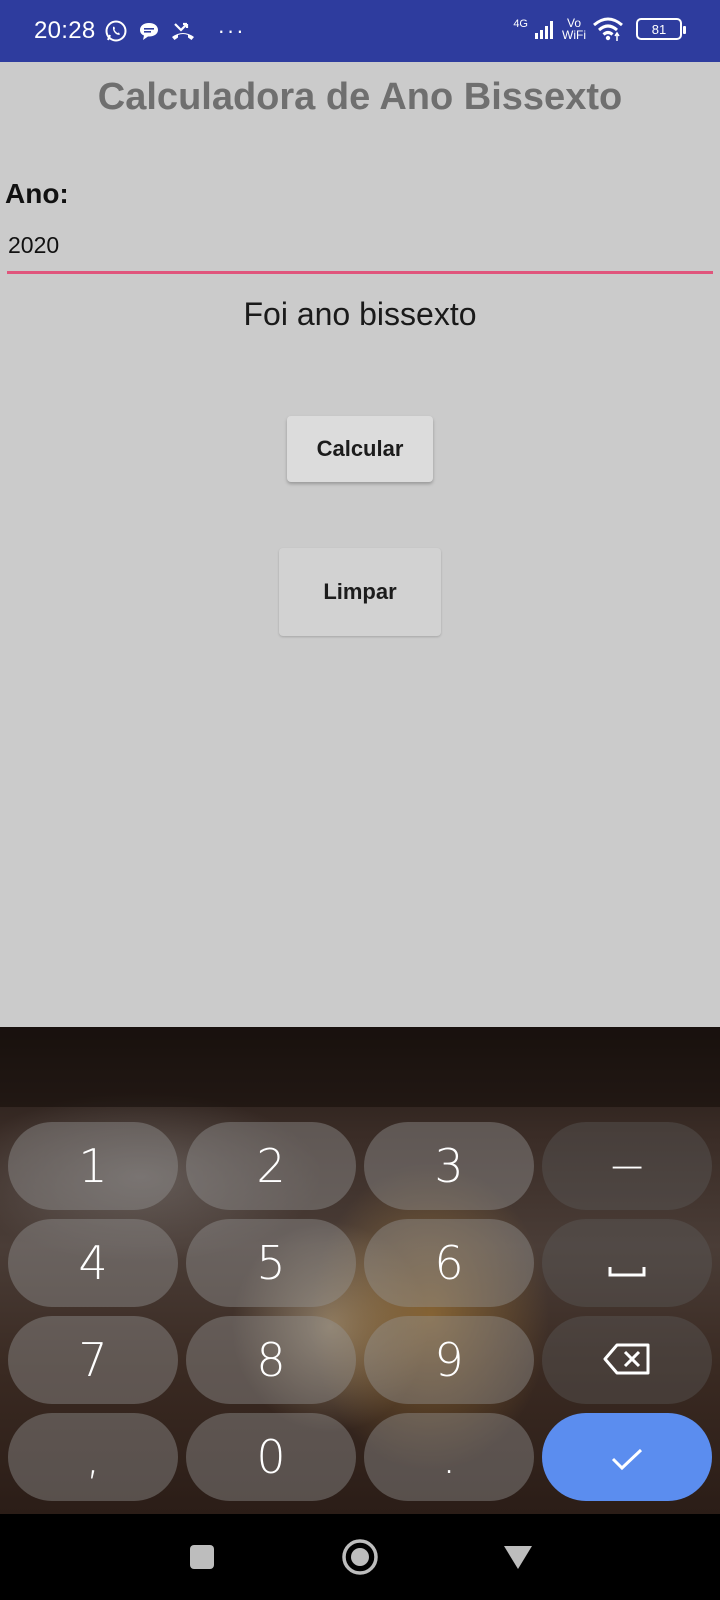  What do you see at coordinates (271, 1166) in the screenshot?
I see `key-2: 2` at bounding box center [271, 1166].